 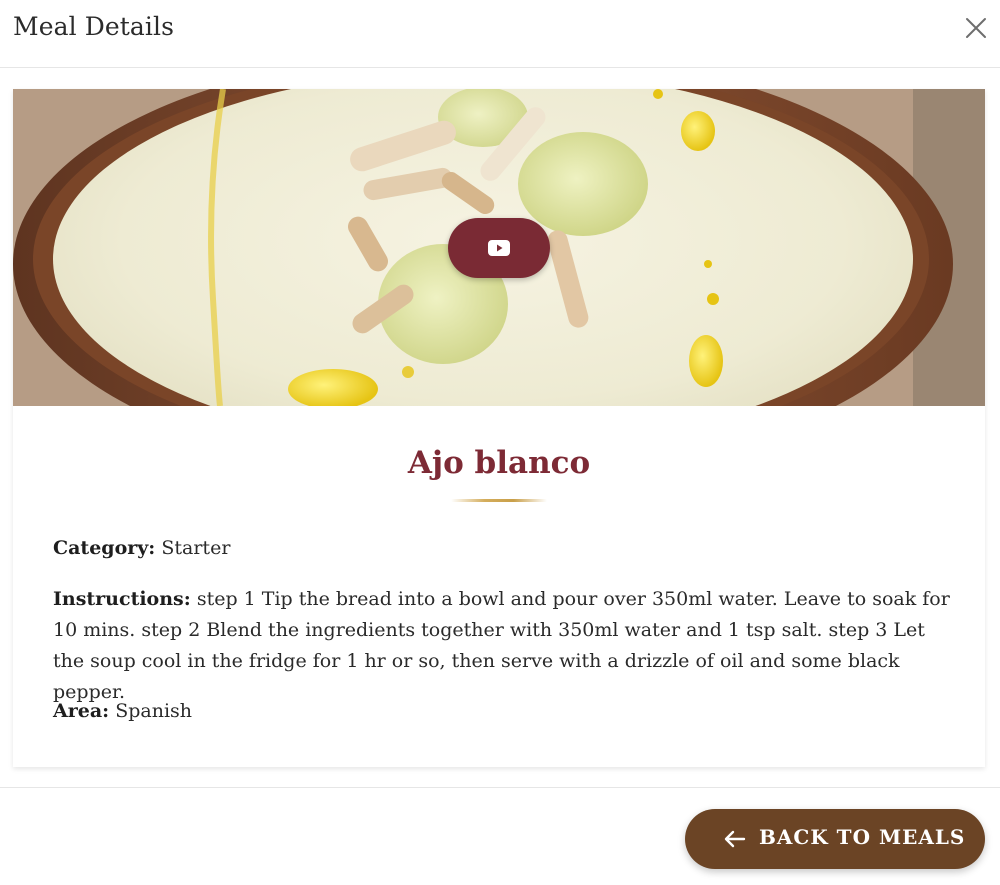 What do you see at coordinates (500, 787) in the screenshot?
I see `footer-divider` at bounding box center [500, 787].